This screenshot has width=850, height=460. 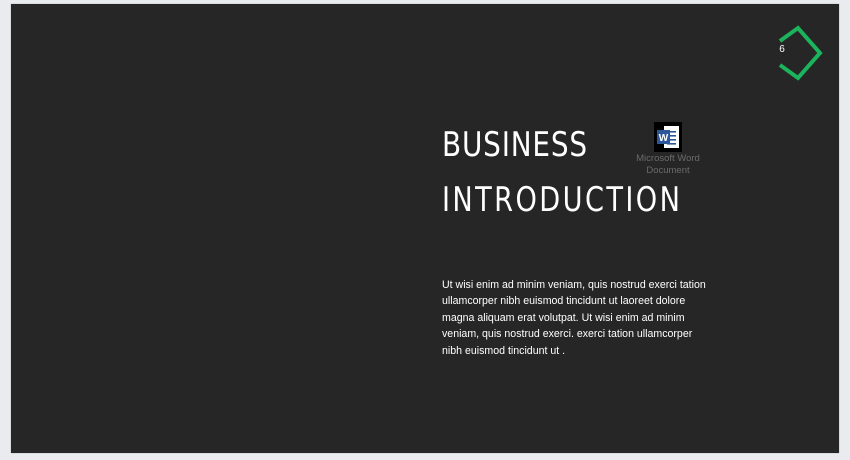 I want to click on embedded-word-document: W Microsoft Word Document, so click(x=668, y=153).